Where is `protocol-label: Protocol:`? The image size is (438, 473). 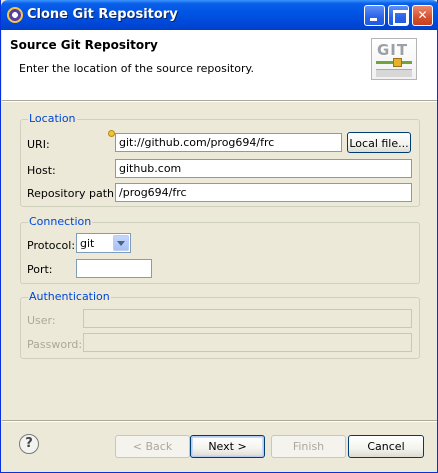
protocol-label: Protocol: is located at coordinates (51, 245).